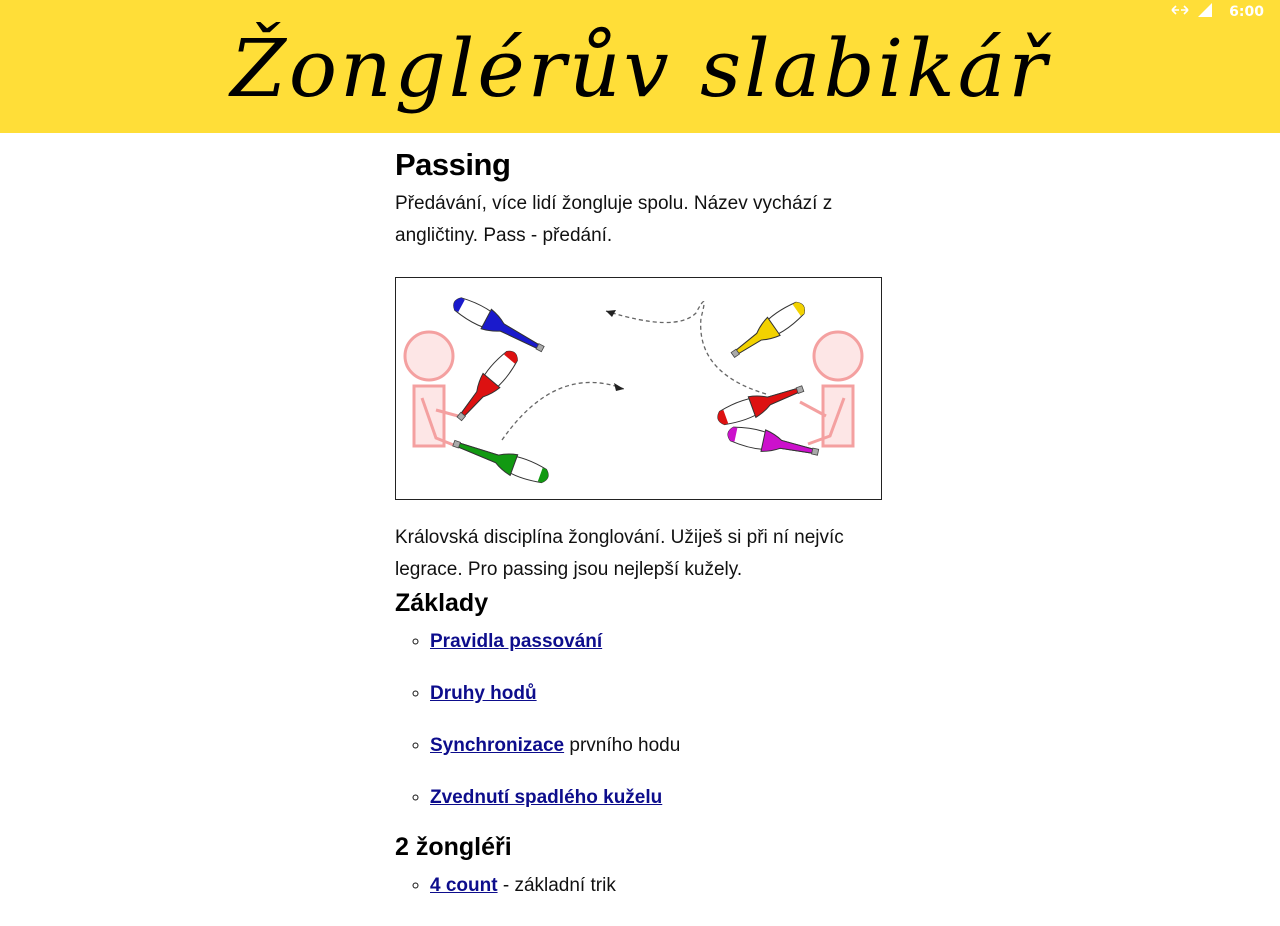 This screenshot has height=926, width=1280. What do you see at coordinates (431, 389) in the screenshot?
I see `left-juggler-figure` at bounding box center [431, 389].